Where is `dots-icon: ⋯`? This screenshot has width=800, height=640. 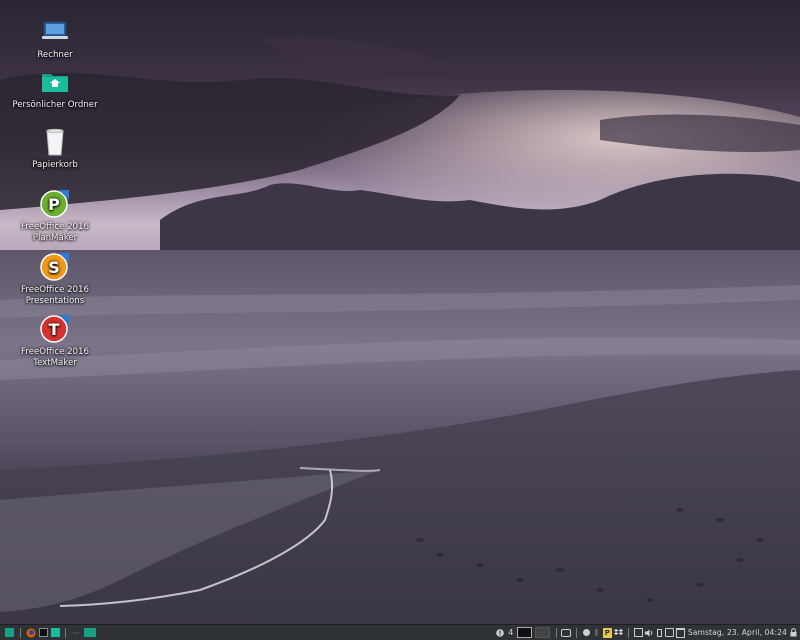
dots-icon: ⋯ is located at coordinates (76, 632).